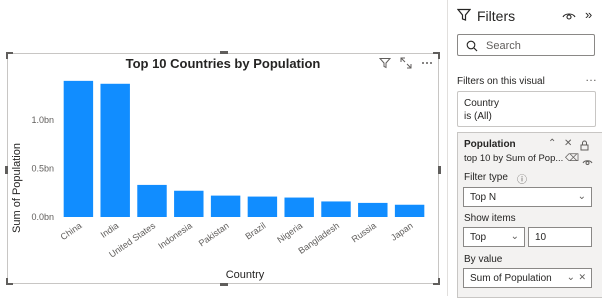 This screenshot has height=298, width=602. I want to click on by-value-label: By value, so click(483, 259).